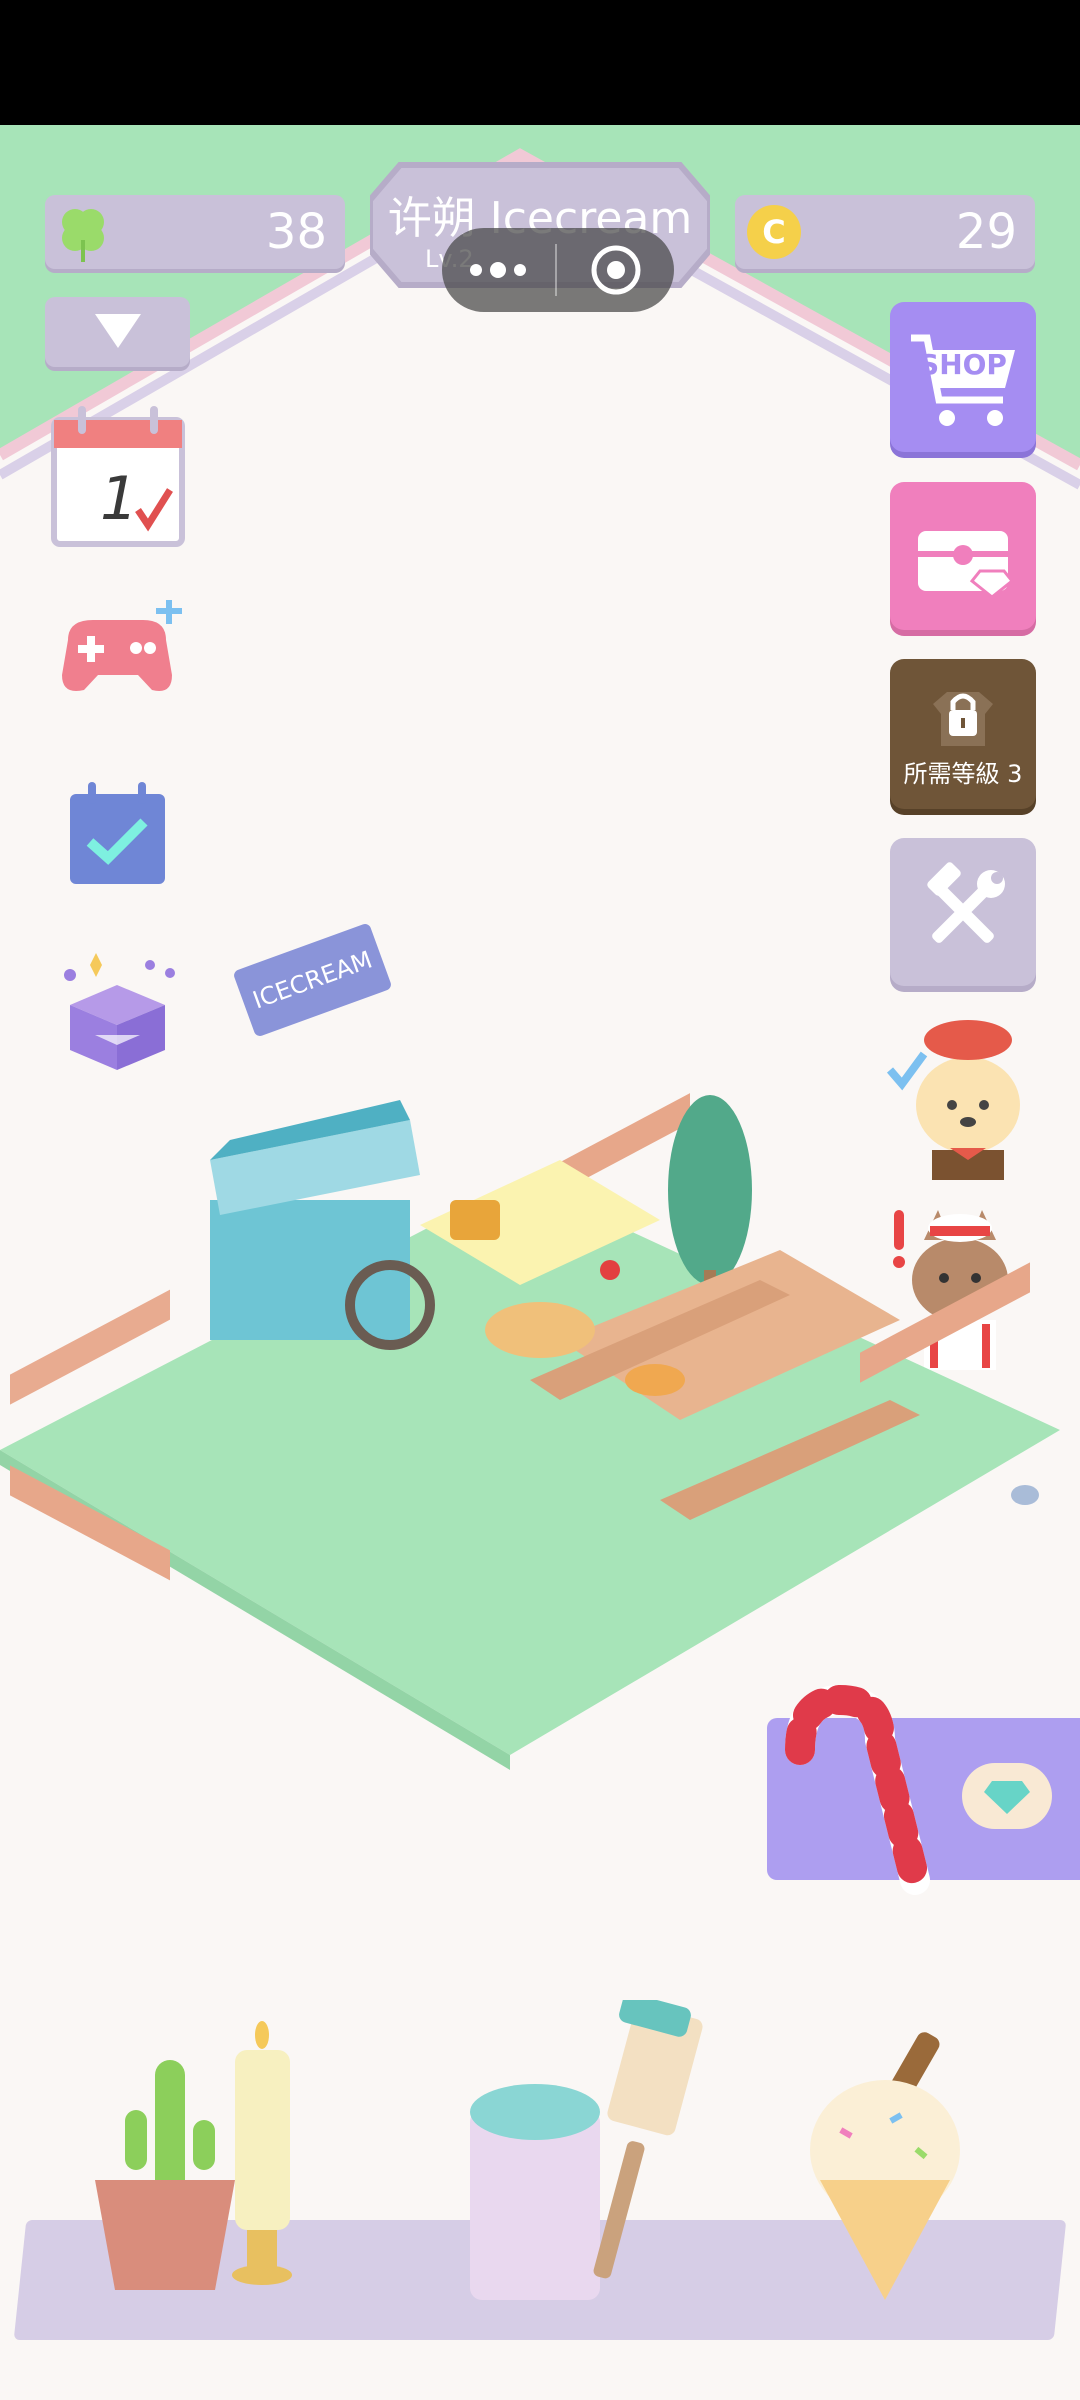  Describe the element at coordinates (986, 232) in the screenshot. I see `coin-count: 29` at that location.